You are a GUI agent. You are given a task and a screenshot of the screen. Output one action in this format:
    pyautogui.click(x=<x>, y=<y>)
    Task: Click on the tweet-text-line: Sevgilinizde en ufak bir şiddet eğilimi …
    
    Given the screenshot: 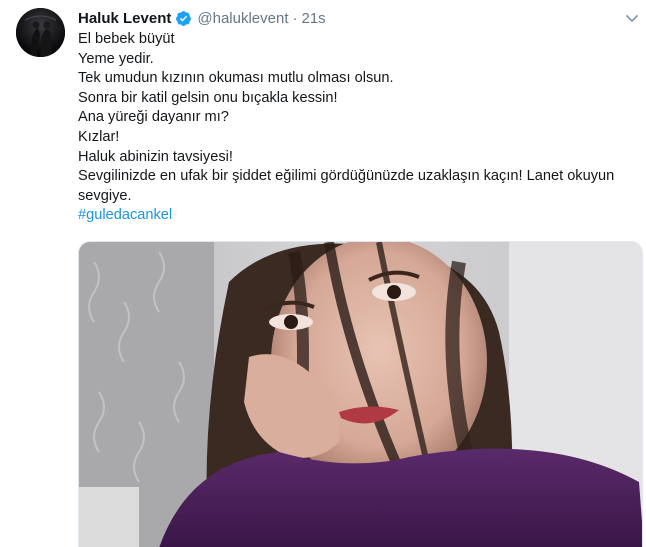 What is the action you would take?
    pyautogui.click(x=346, y=176)
    